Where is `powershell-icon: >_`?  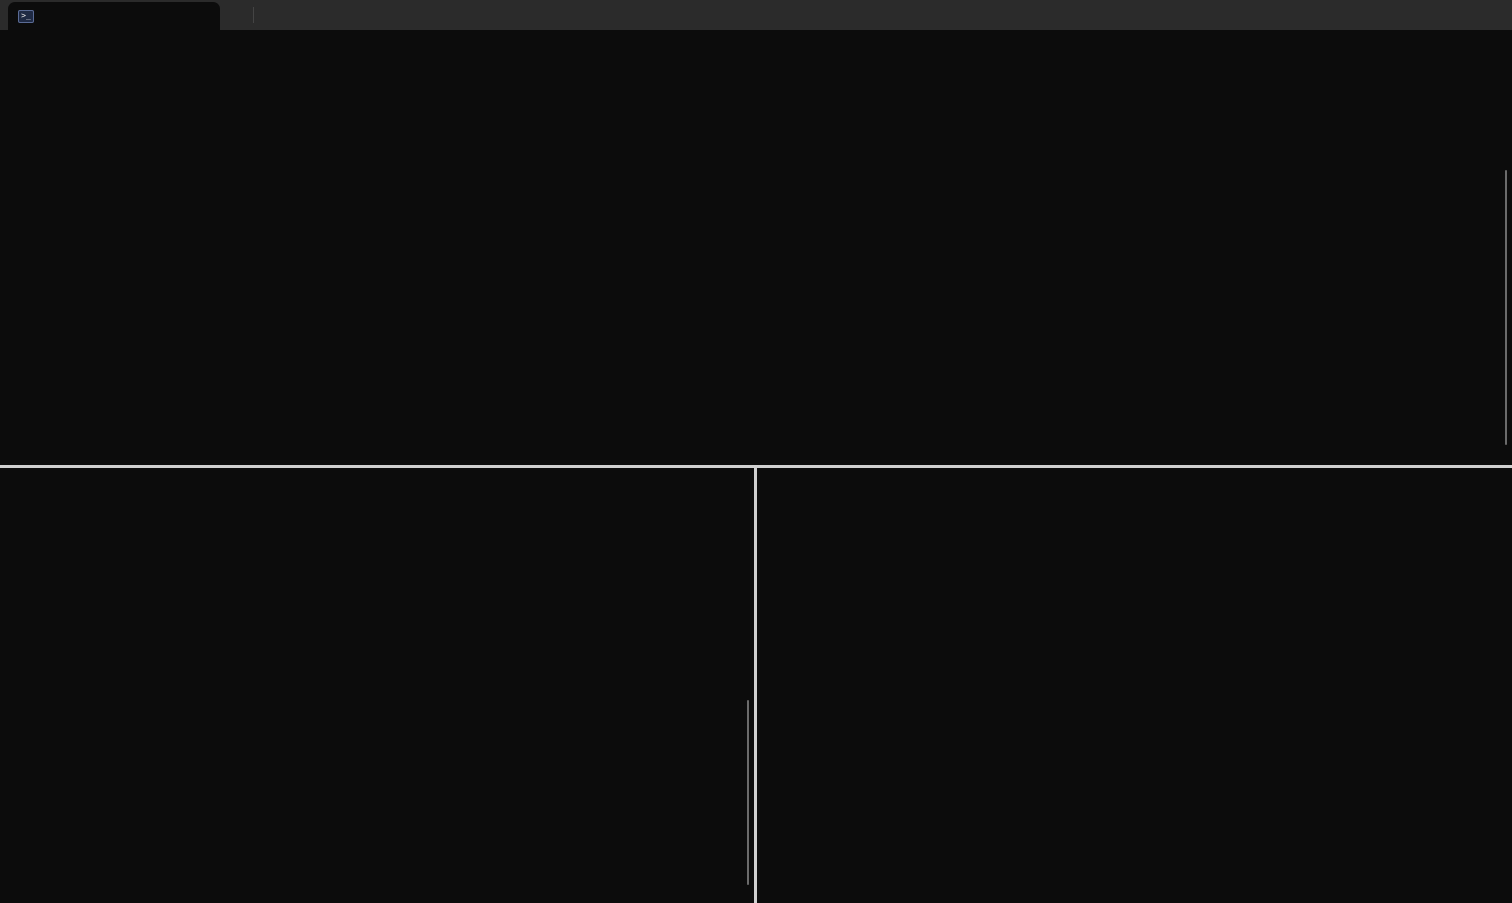 powershell-icon: >_ is located at coordinates (26, 16).